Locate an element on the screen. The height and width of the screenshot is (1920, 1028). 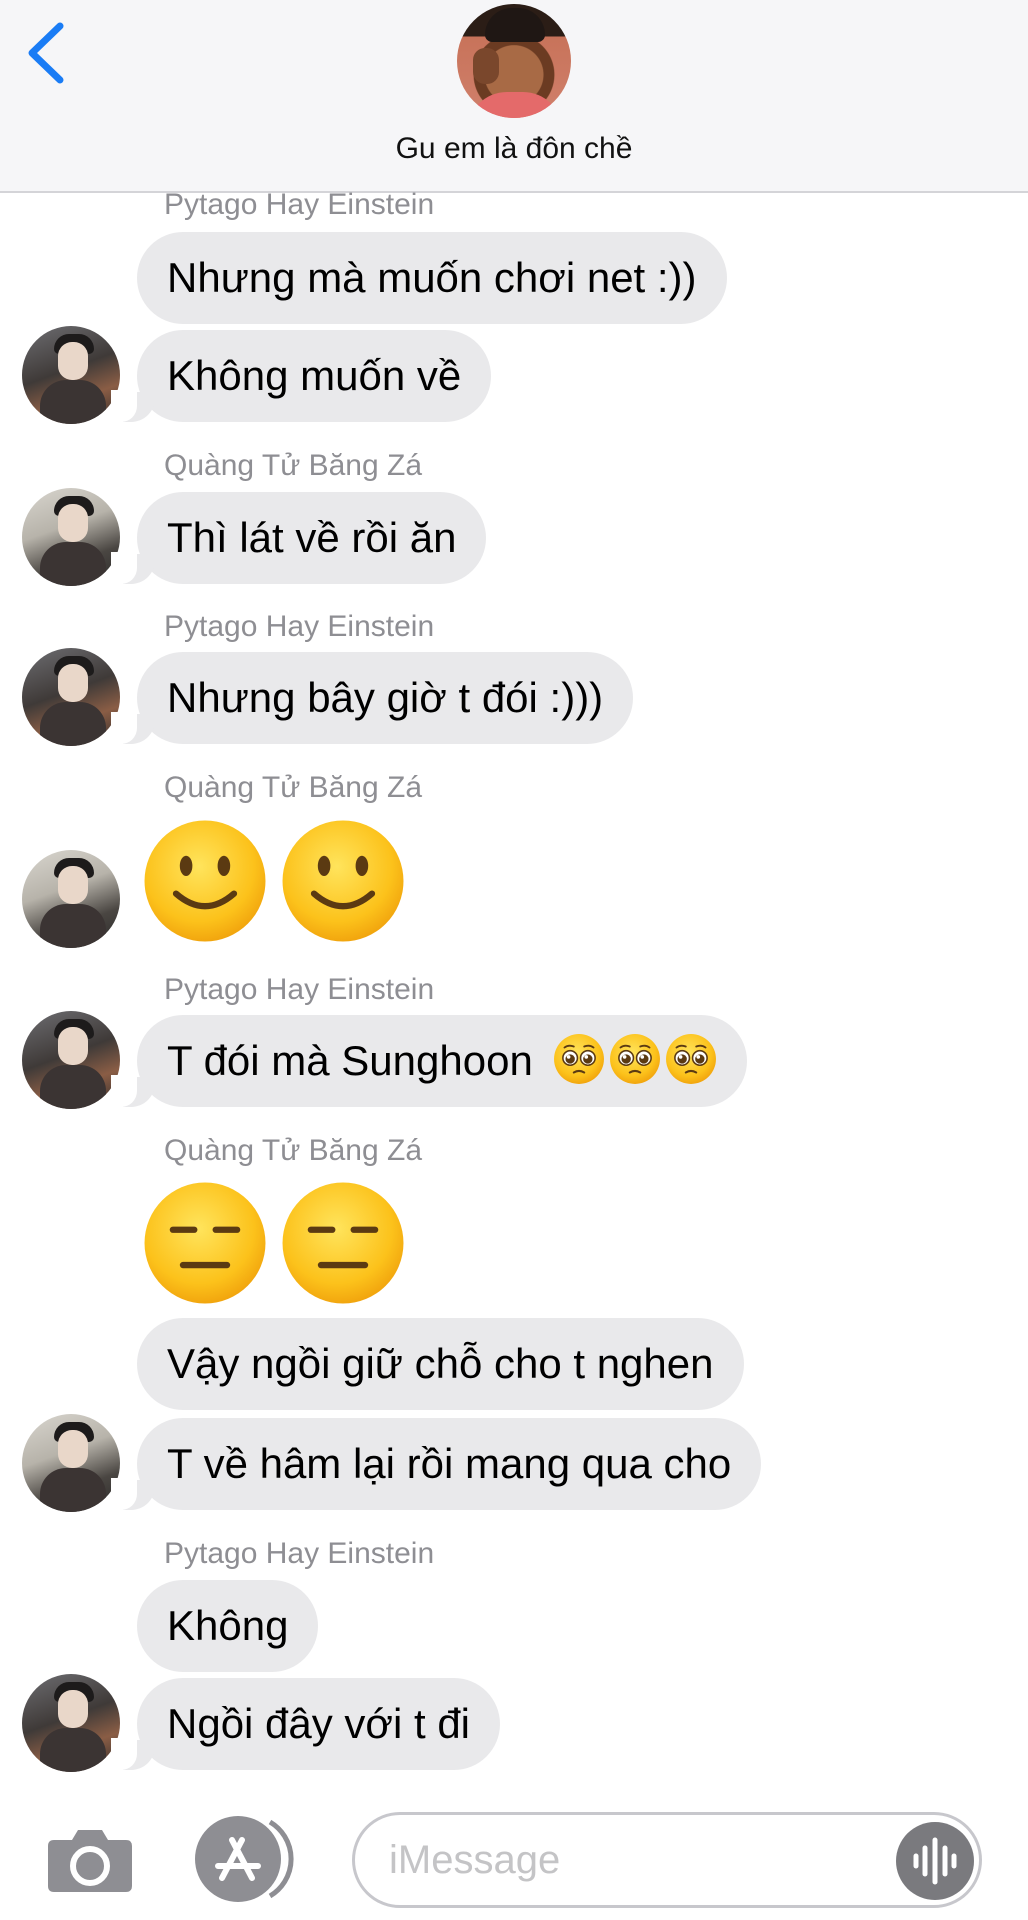
camera-icon is located at coordinates (90, 1859).